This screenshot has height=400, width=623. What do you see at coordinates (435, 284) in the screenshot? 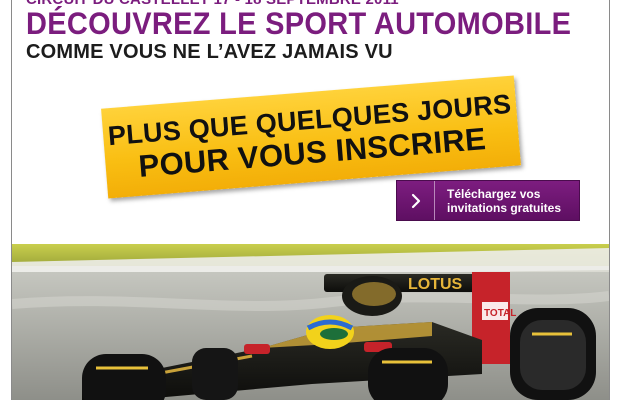
I see `car-livery-text: LOTUS` at bounding box center [435, 284].